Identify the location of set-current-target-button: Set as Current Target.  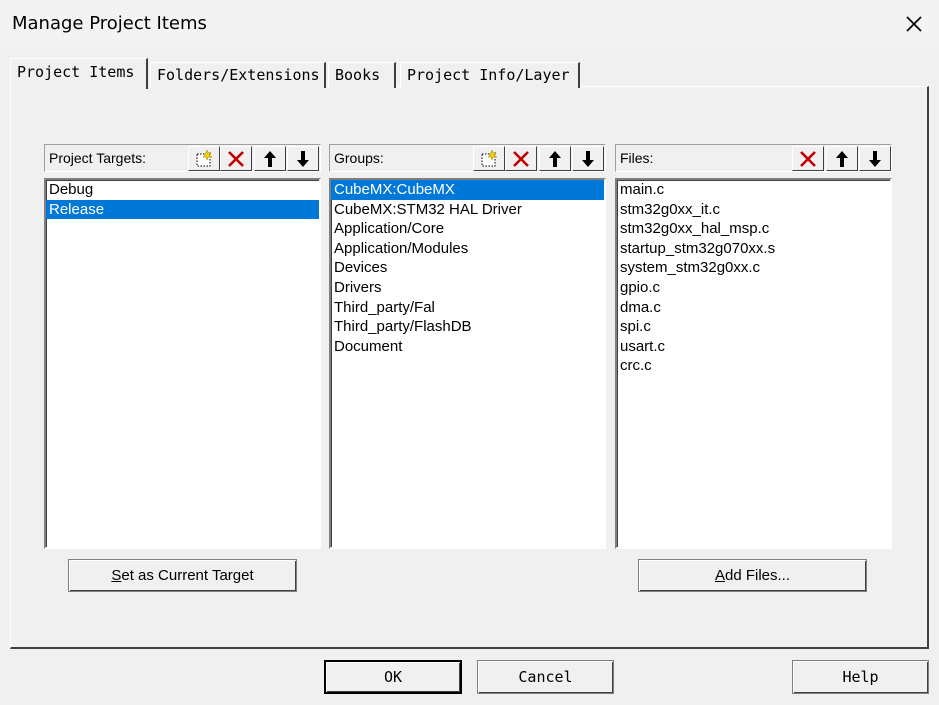
(182, 575).